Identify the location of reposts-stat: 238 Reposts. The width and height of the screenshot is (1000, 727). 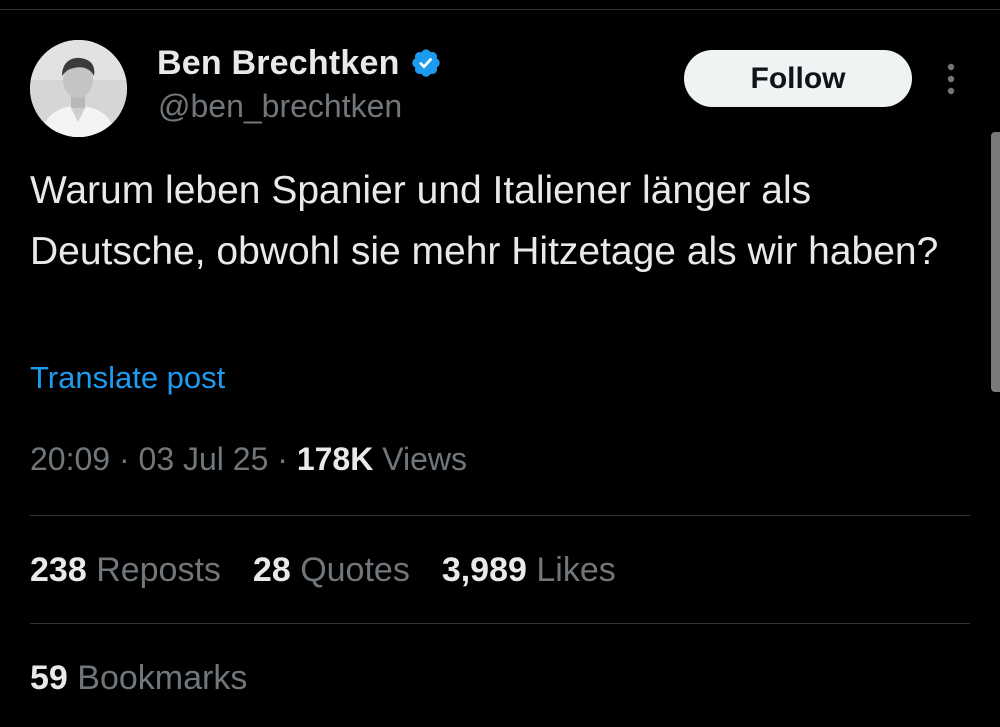
(125, 570).